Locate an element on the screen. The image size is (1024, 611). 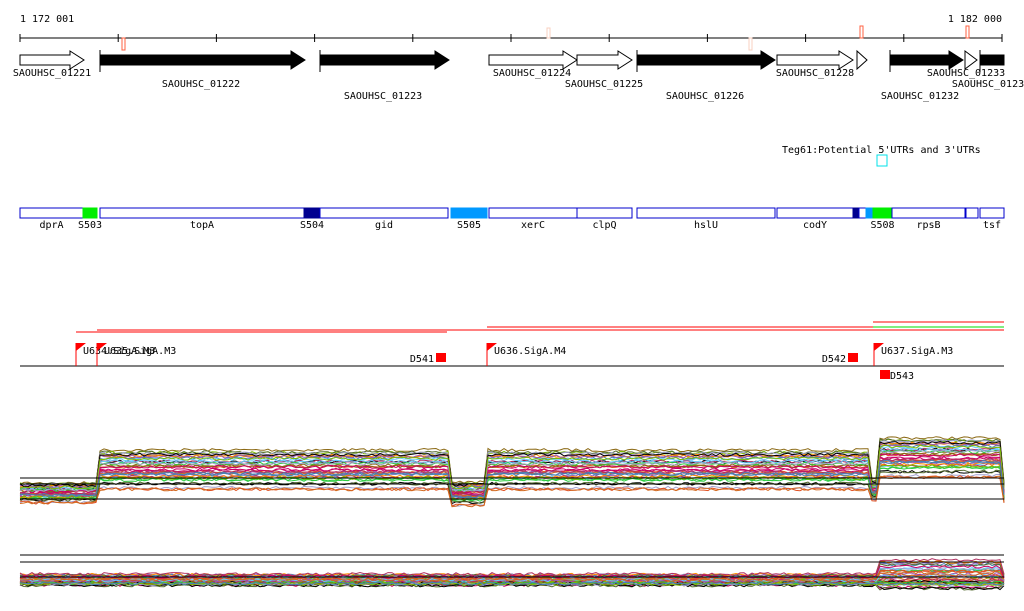
gene-label: SAOUHSC_01233 is located at coordinates (966, 73).